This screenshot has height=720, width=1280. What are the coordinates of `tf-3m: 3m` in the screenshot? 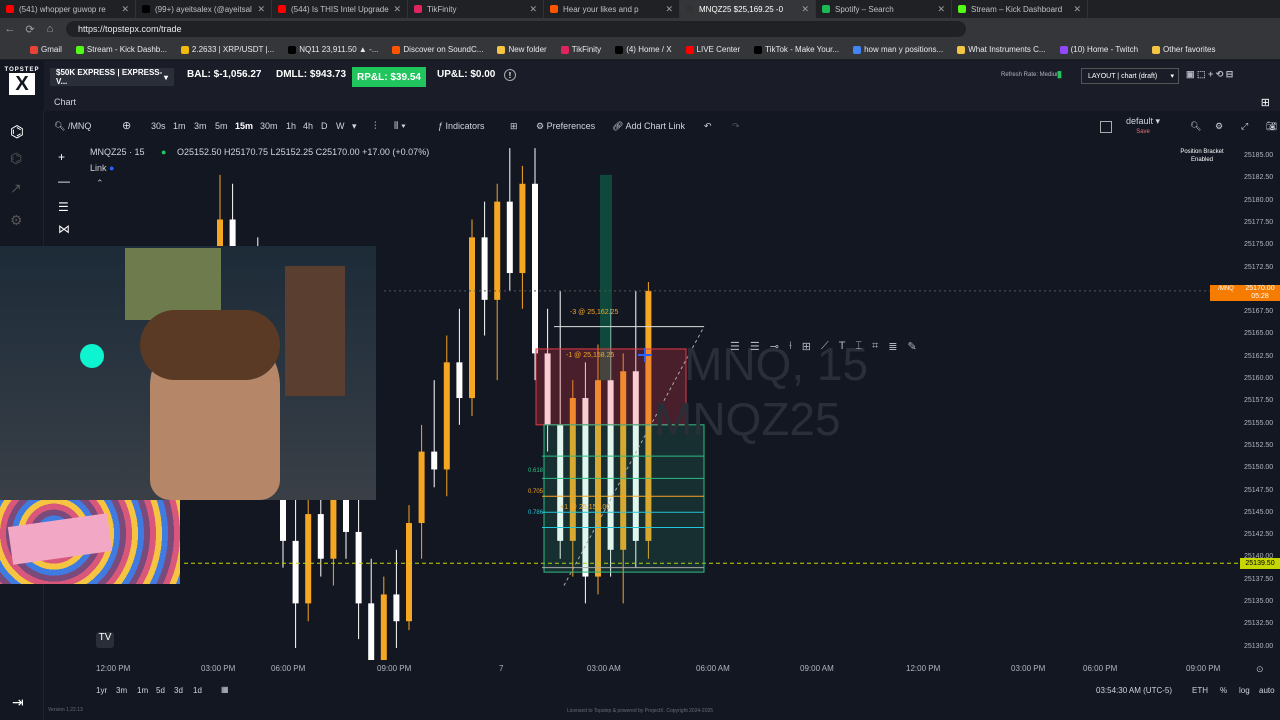 It's located at (200, 126).